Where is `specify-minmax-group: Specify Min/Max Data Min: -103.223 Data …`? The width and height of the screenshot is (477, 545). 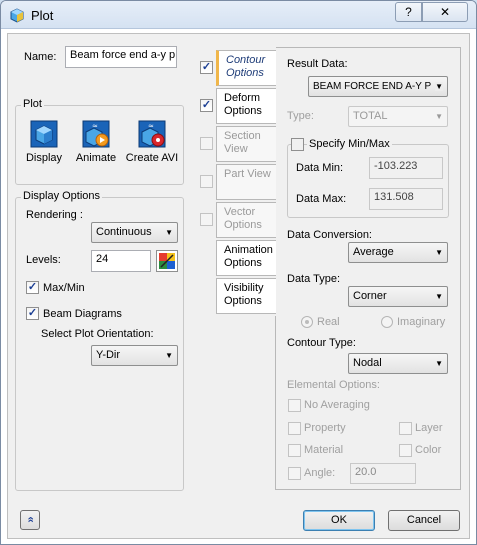
specify-minmax-group: Specify Min/Max Data Min: -103.223 Data … is located at coordinates (368, 178).